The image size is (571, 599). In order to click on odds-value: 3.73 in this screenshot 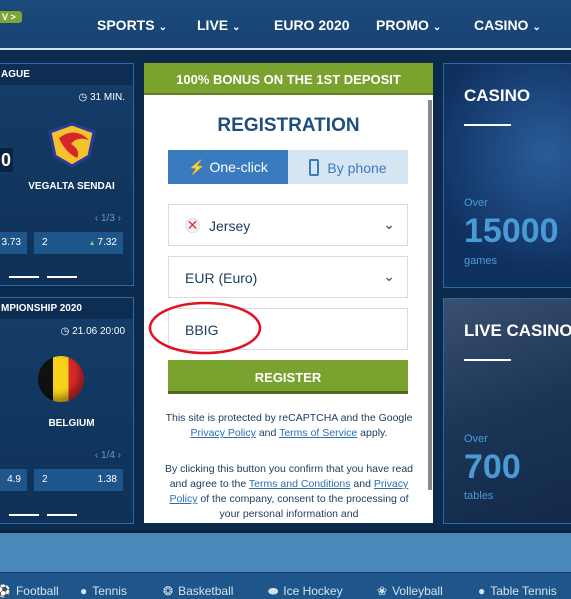, I will do `click(11, 242)`.